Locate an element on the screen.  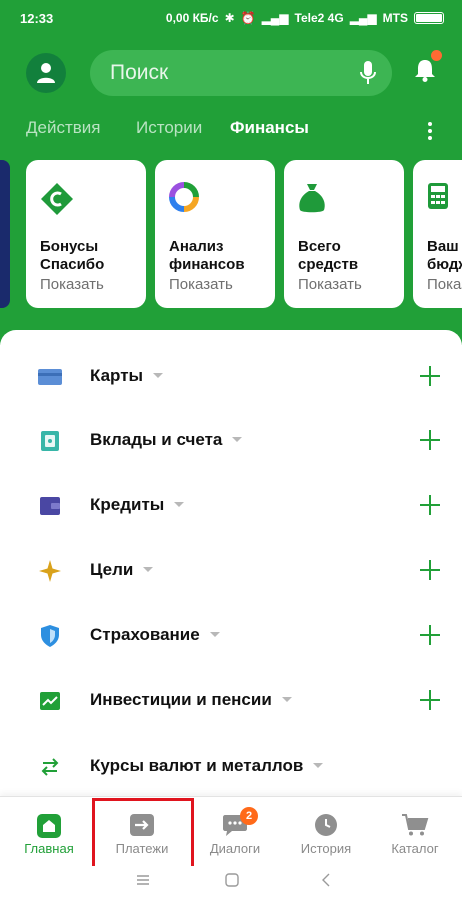
card-title-line2: бюджет is located at coordinates (444, 264).